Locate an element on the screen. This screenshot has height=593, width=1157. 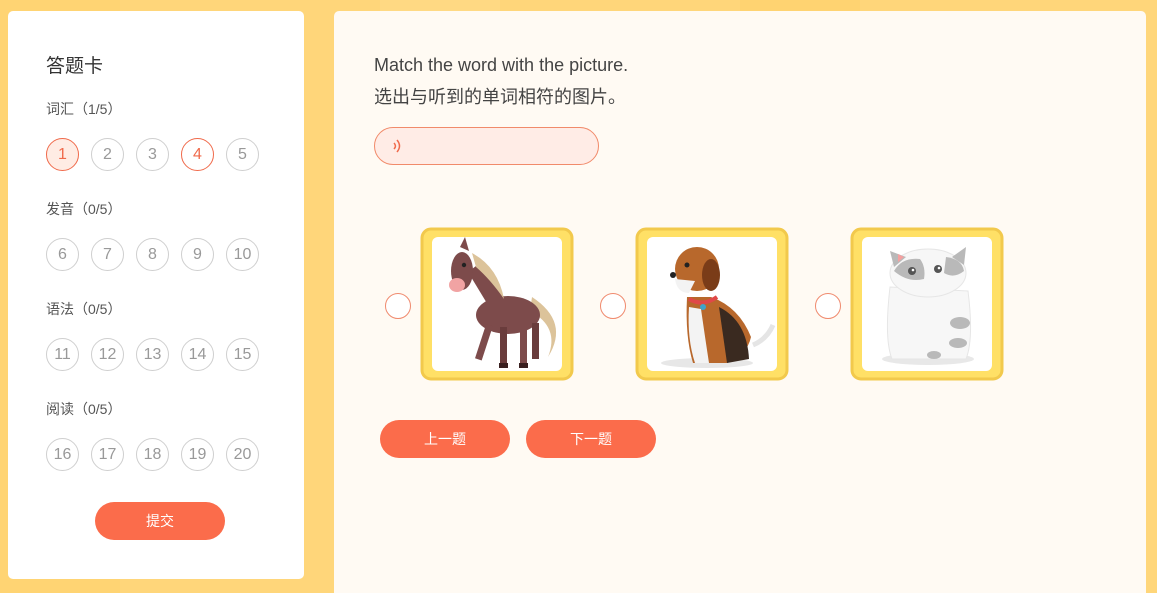
question-number-9: 9 is located at coordinates (197, 254).